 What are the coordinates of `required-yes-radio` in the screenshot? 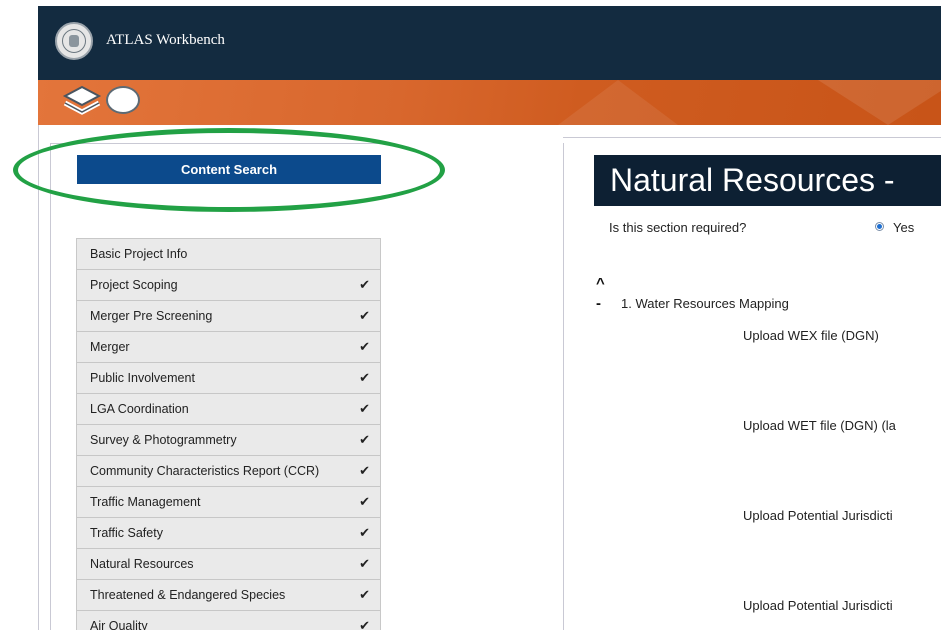 It's located at (879, 226).